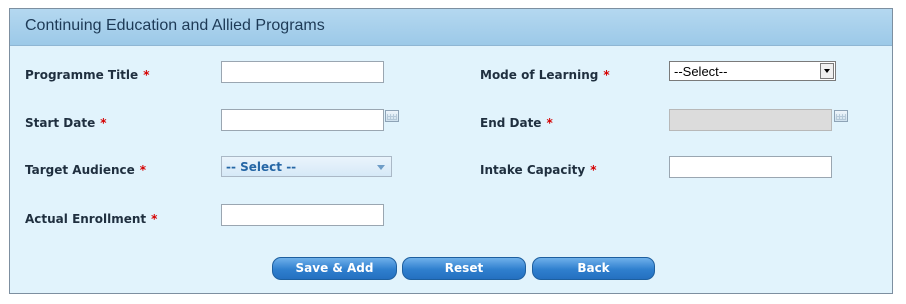  Describe the element at coordinates (516, 123) in the screenshot. I see `end-date-label: End Date *` at that location.